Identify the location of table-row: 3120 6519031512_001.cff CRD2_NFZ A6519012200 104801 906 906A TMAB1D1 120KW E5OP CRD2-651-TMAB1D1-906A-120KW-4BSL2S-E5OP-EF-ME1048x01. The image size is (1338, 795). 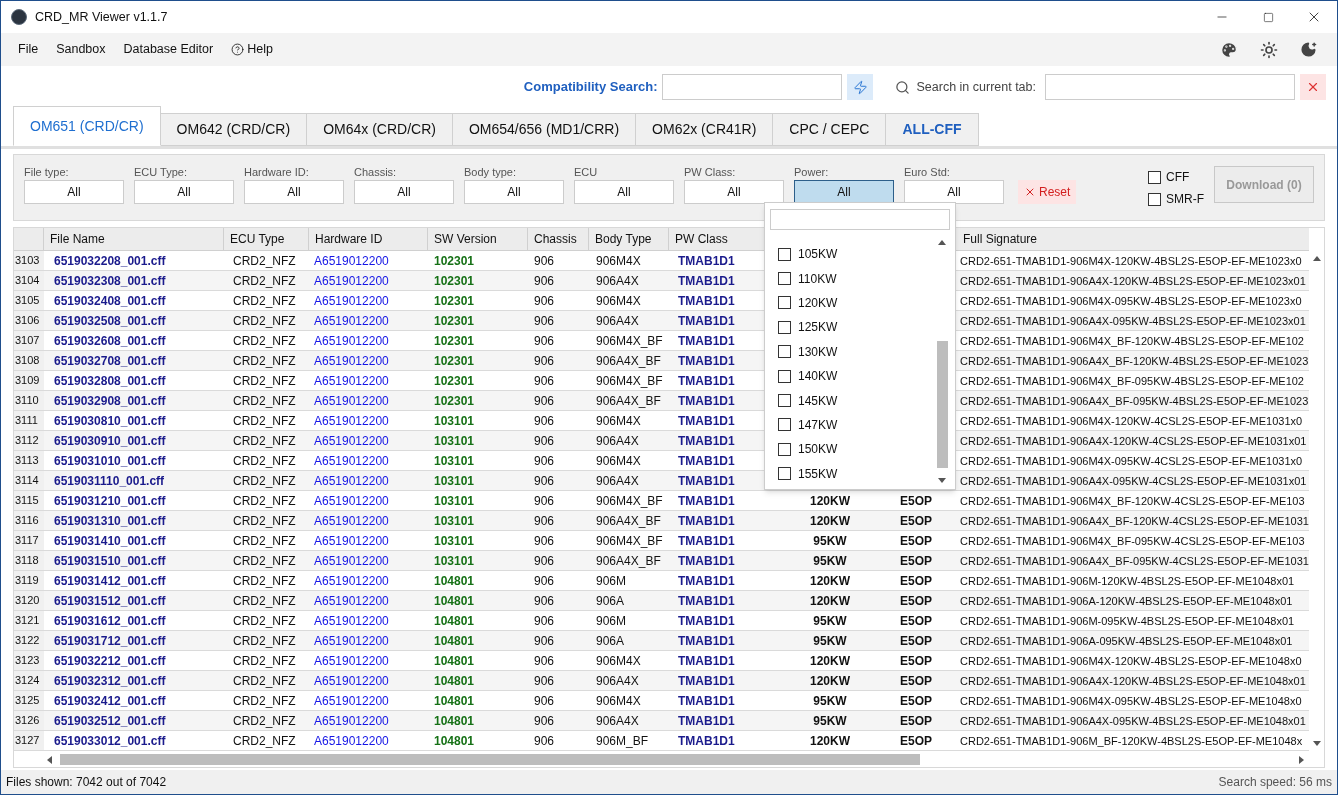
(661, 601).